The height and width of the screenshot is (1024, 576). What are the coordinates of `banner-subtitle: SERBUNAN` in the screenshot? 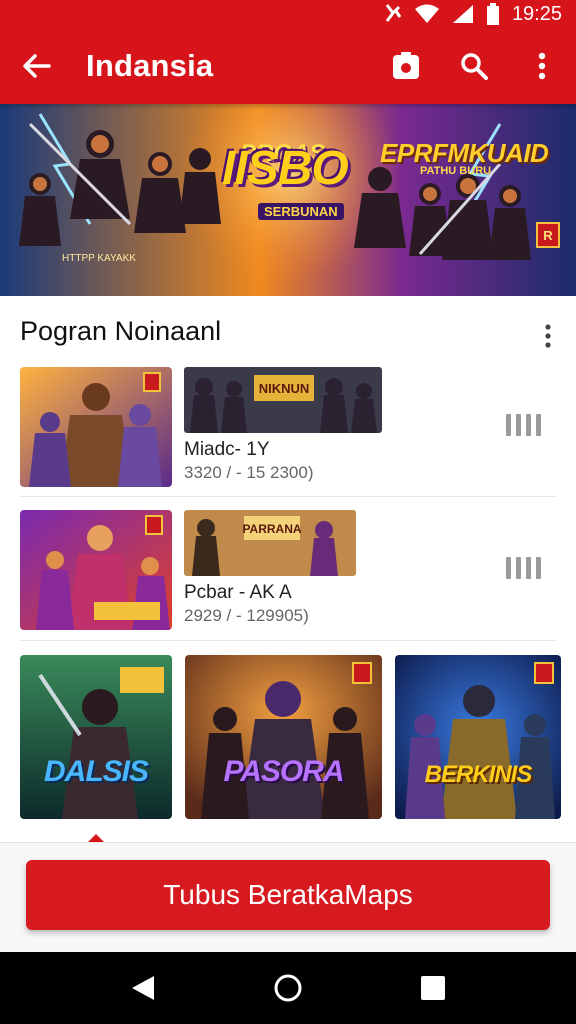 It's located at (301, 211).